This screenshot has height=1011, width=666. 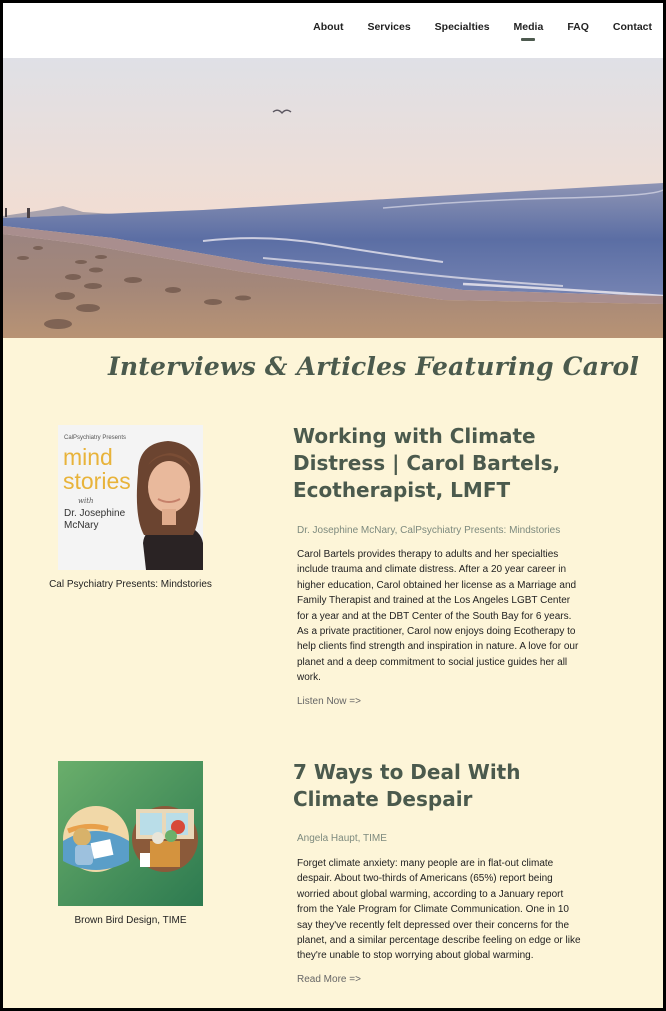 I want to click on thumbnail-caption: Cal Psychiatry Presents: Mindstories, so click(x=130, y=584).